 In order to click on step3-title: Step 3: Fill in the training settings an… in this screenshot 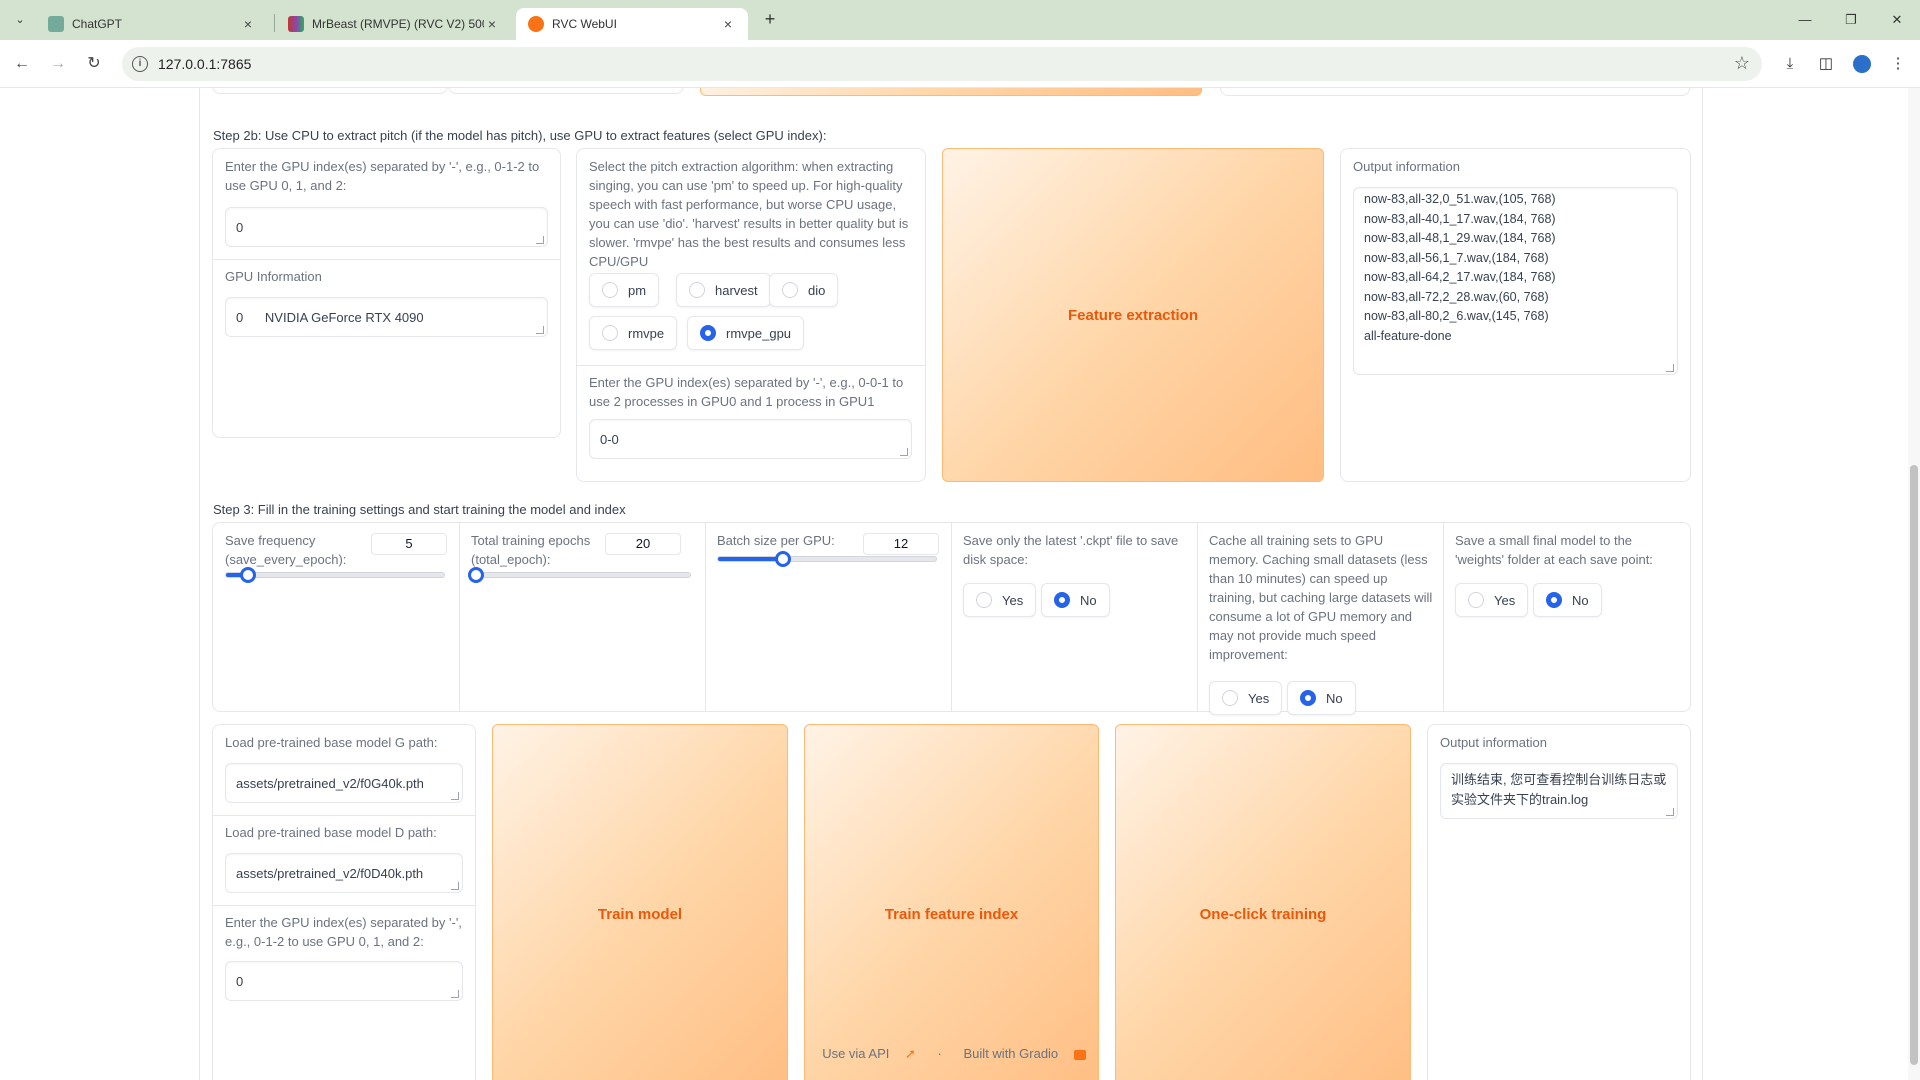, I will do `click(419, 509)`.